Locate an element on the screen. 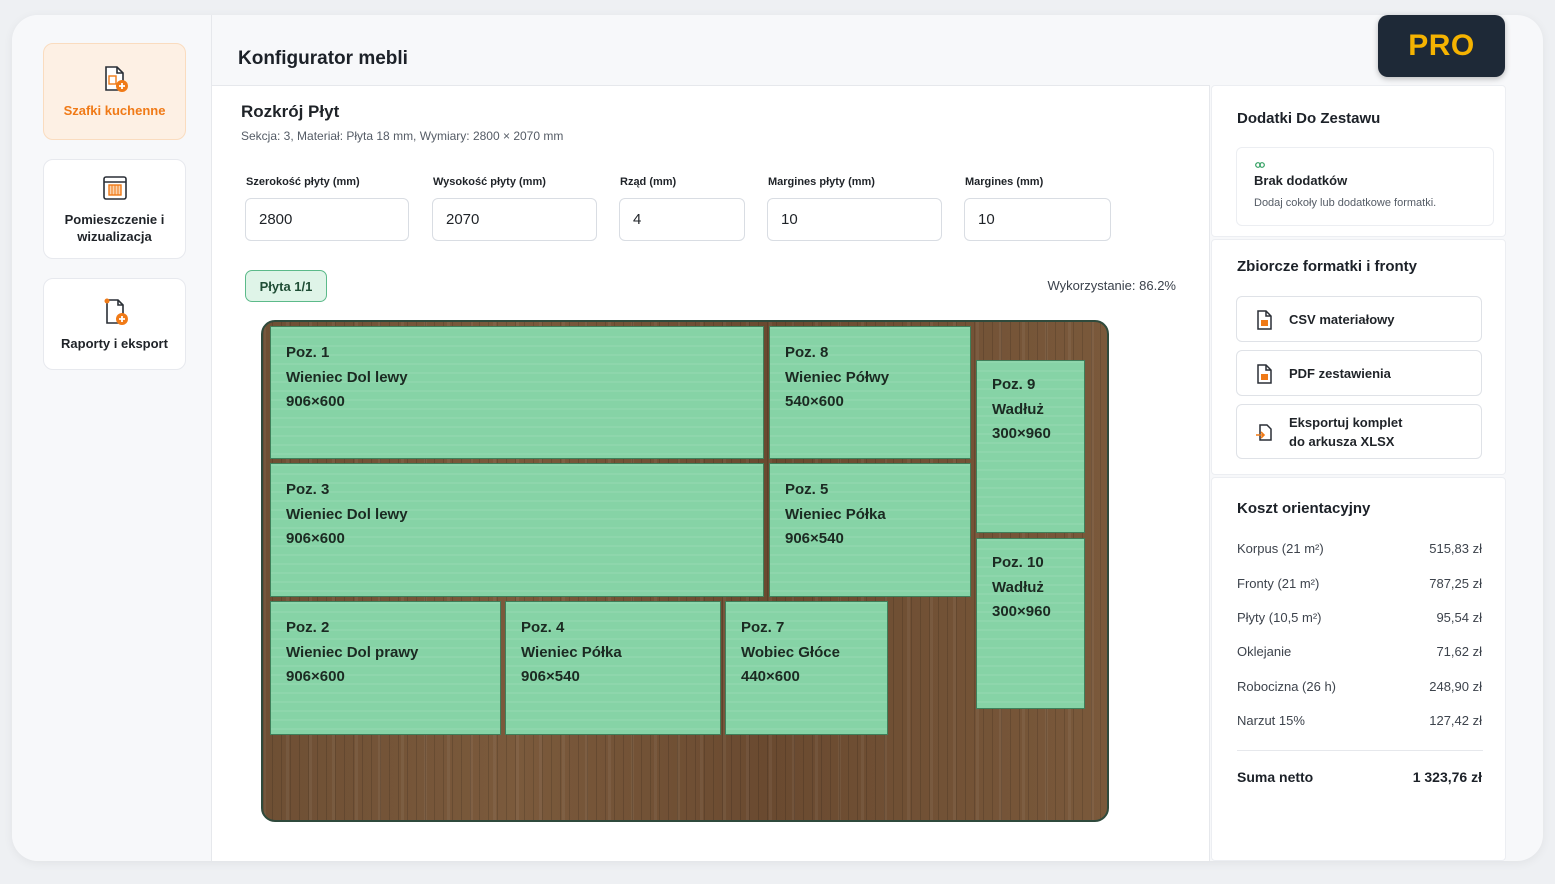 The height and width of the screenshot is (884, 1555). button-label: Eksportuj komplet do arkusza XLSX is located at coordinates (1345, 432).